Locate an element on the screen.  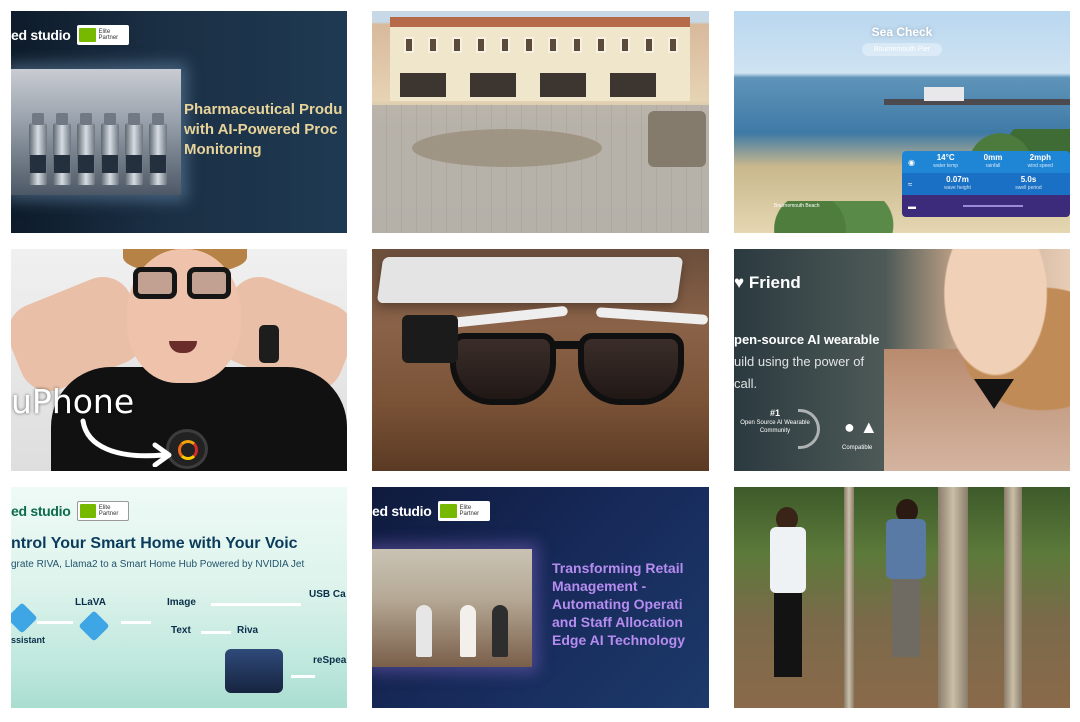
building is located at coordinates (540, 59).